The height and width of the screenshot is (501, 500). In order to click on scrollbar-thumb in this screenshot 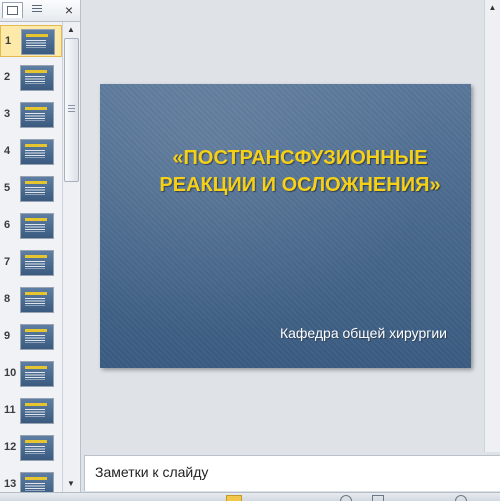, I will do `click(71, 110)`.